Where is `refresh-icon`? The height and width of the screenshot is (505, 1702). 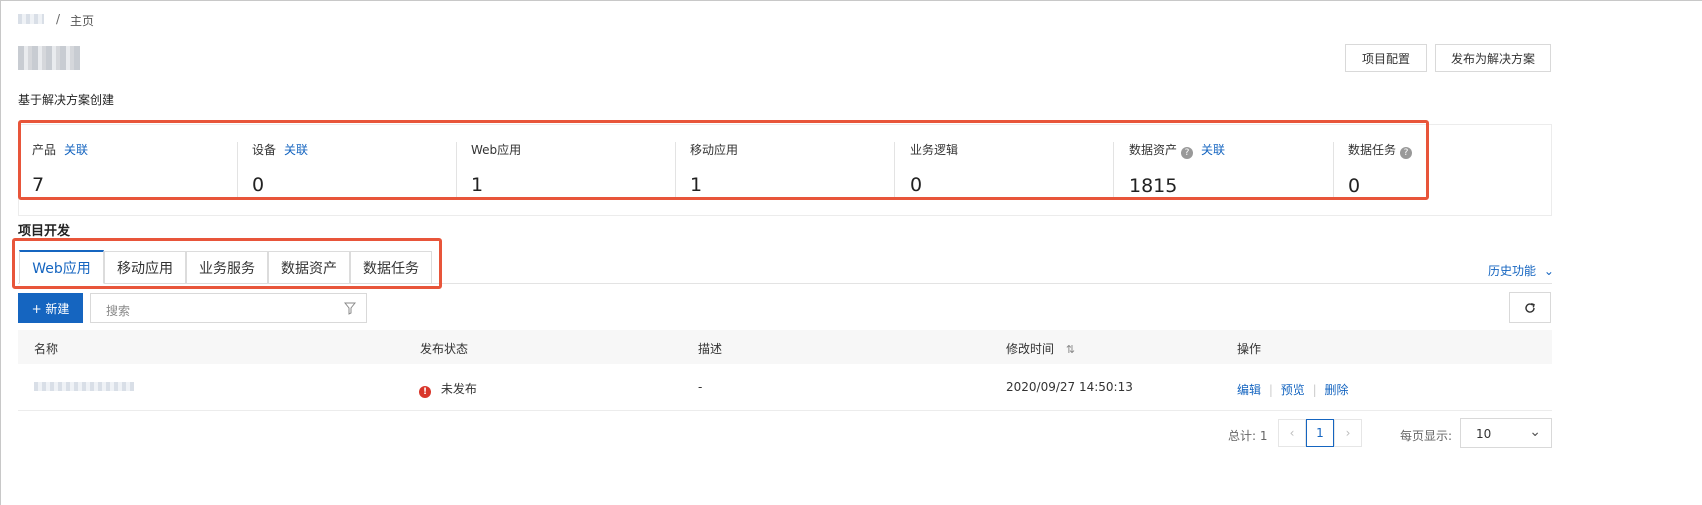 refresh-icon is located at coordinates (1530, 307).